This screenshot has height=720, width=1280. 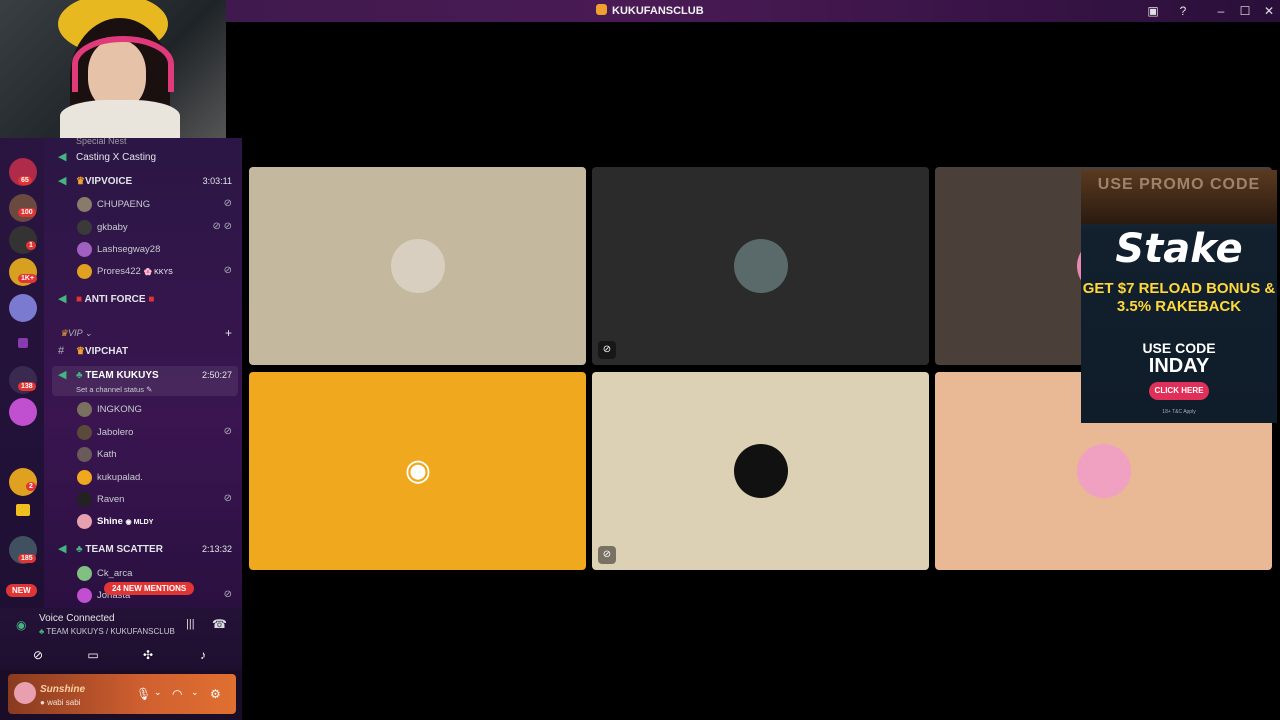 I want to click on channel-name: Special Nest, so click(x=101, y=142).